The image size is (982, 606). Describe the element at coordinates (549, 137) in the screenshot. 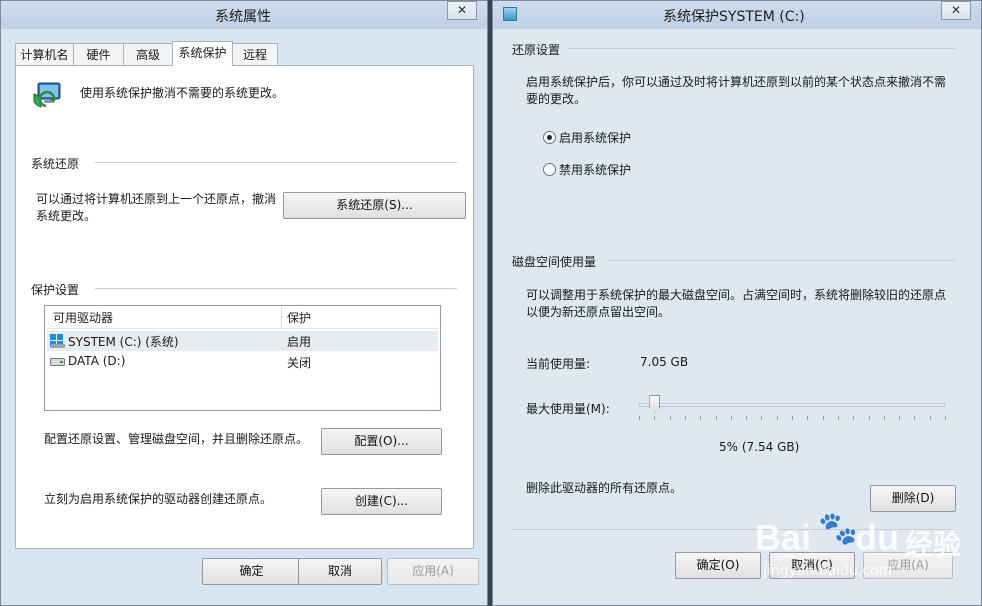

I see `enable-protection-radio` at that location.